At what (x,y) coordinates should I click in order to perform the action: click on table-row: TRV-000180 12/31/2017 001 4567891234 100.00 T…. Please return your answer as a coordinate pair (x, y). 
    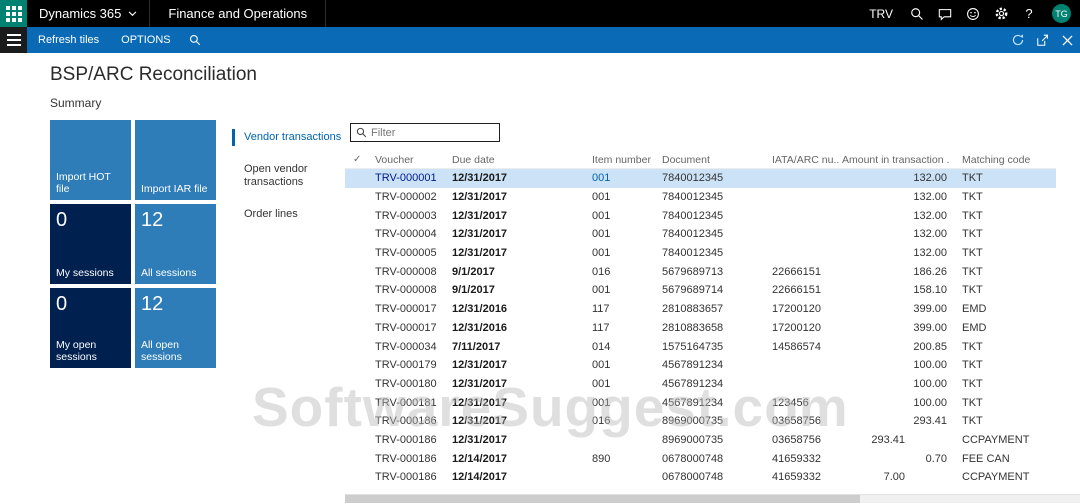
    Looking at the image, I should click on (700, 384).